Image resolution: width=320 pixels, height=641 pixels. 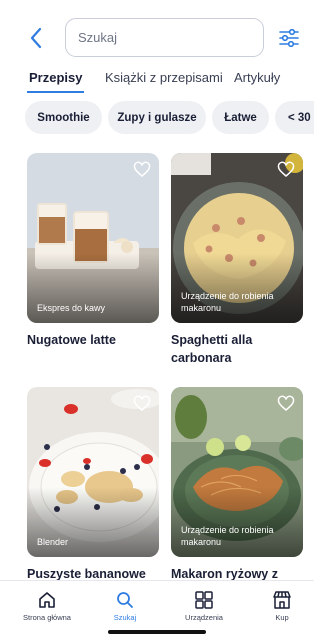 I want to click on filter-chips: Smoothie Zupy i gulasze Łatwe < 30 m, so click(x=157, y=118).